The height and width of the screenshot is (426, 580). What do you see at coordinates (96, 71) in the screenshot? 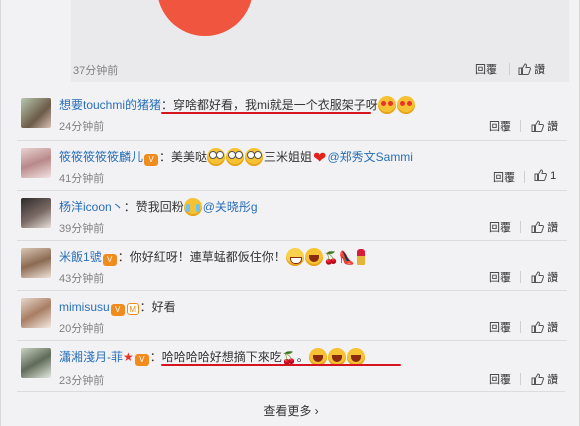
I see `repost-time: 37分钟前` at bounding box center [96, 71].